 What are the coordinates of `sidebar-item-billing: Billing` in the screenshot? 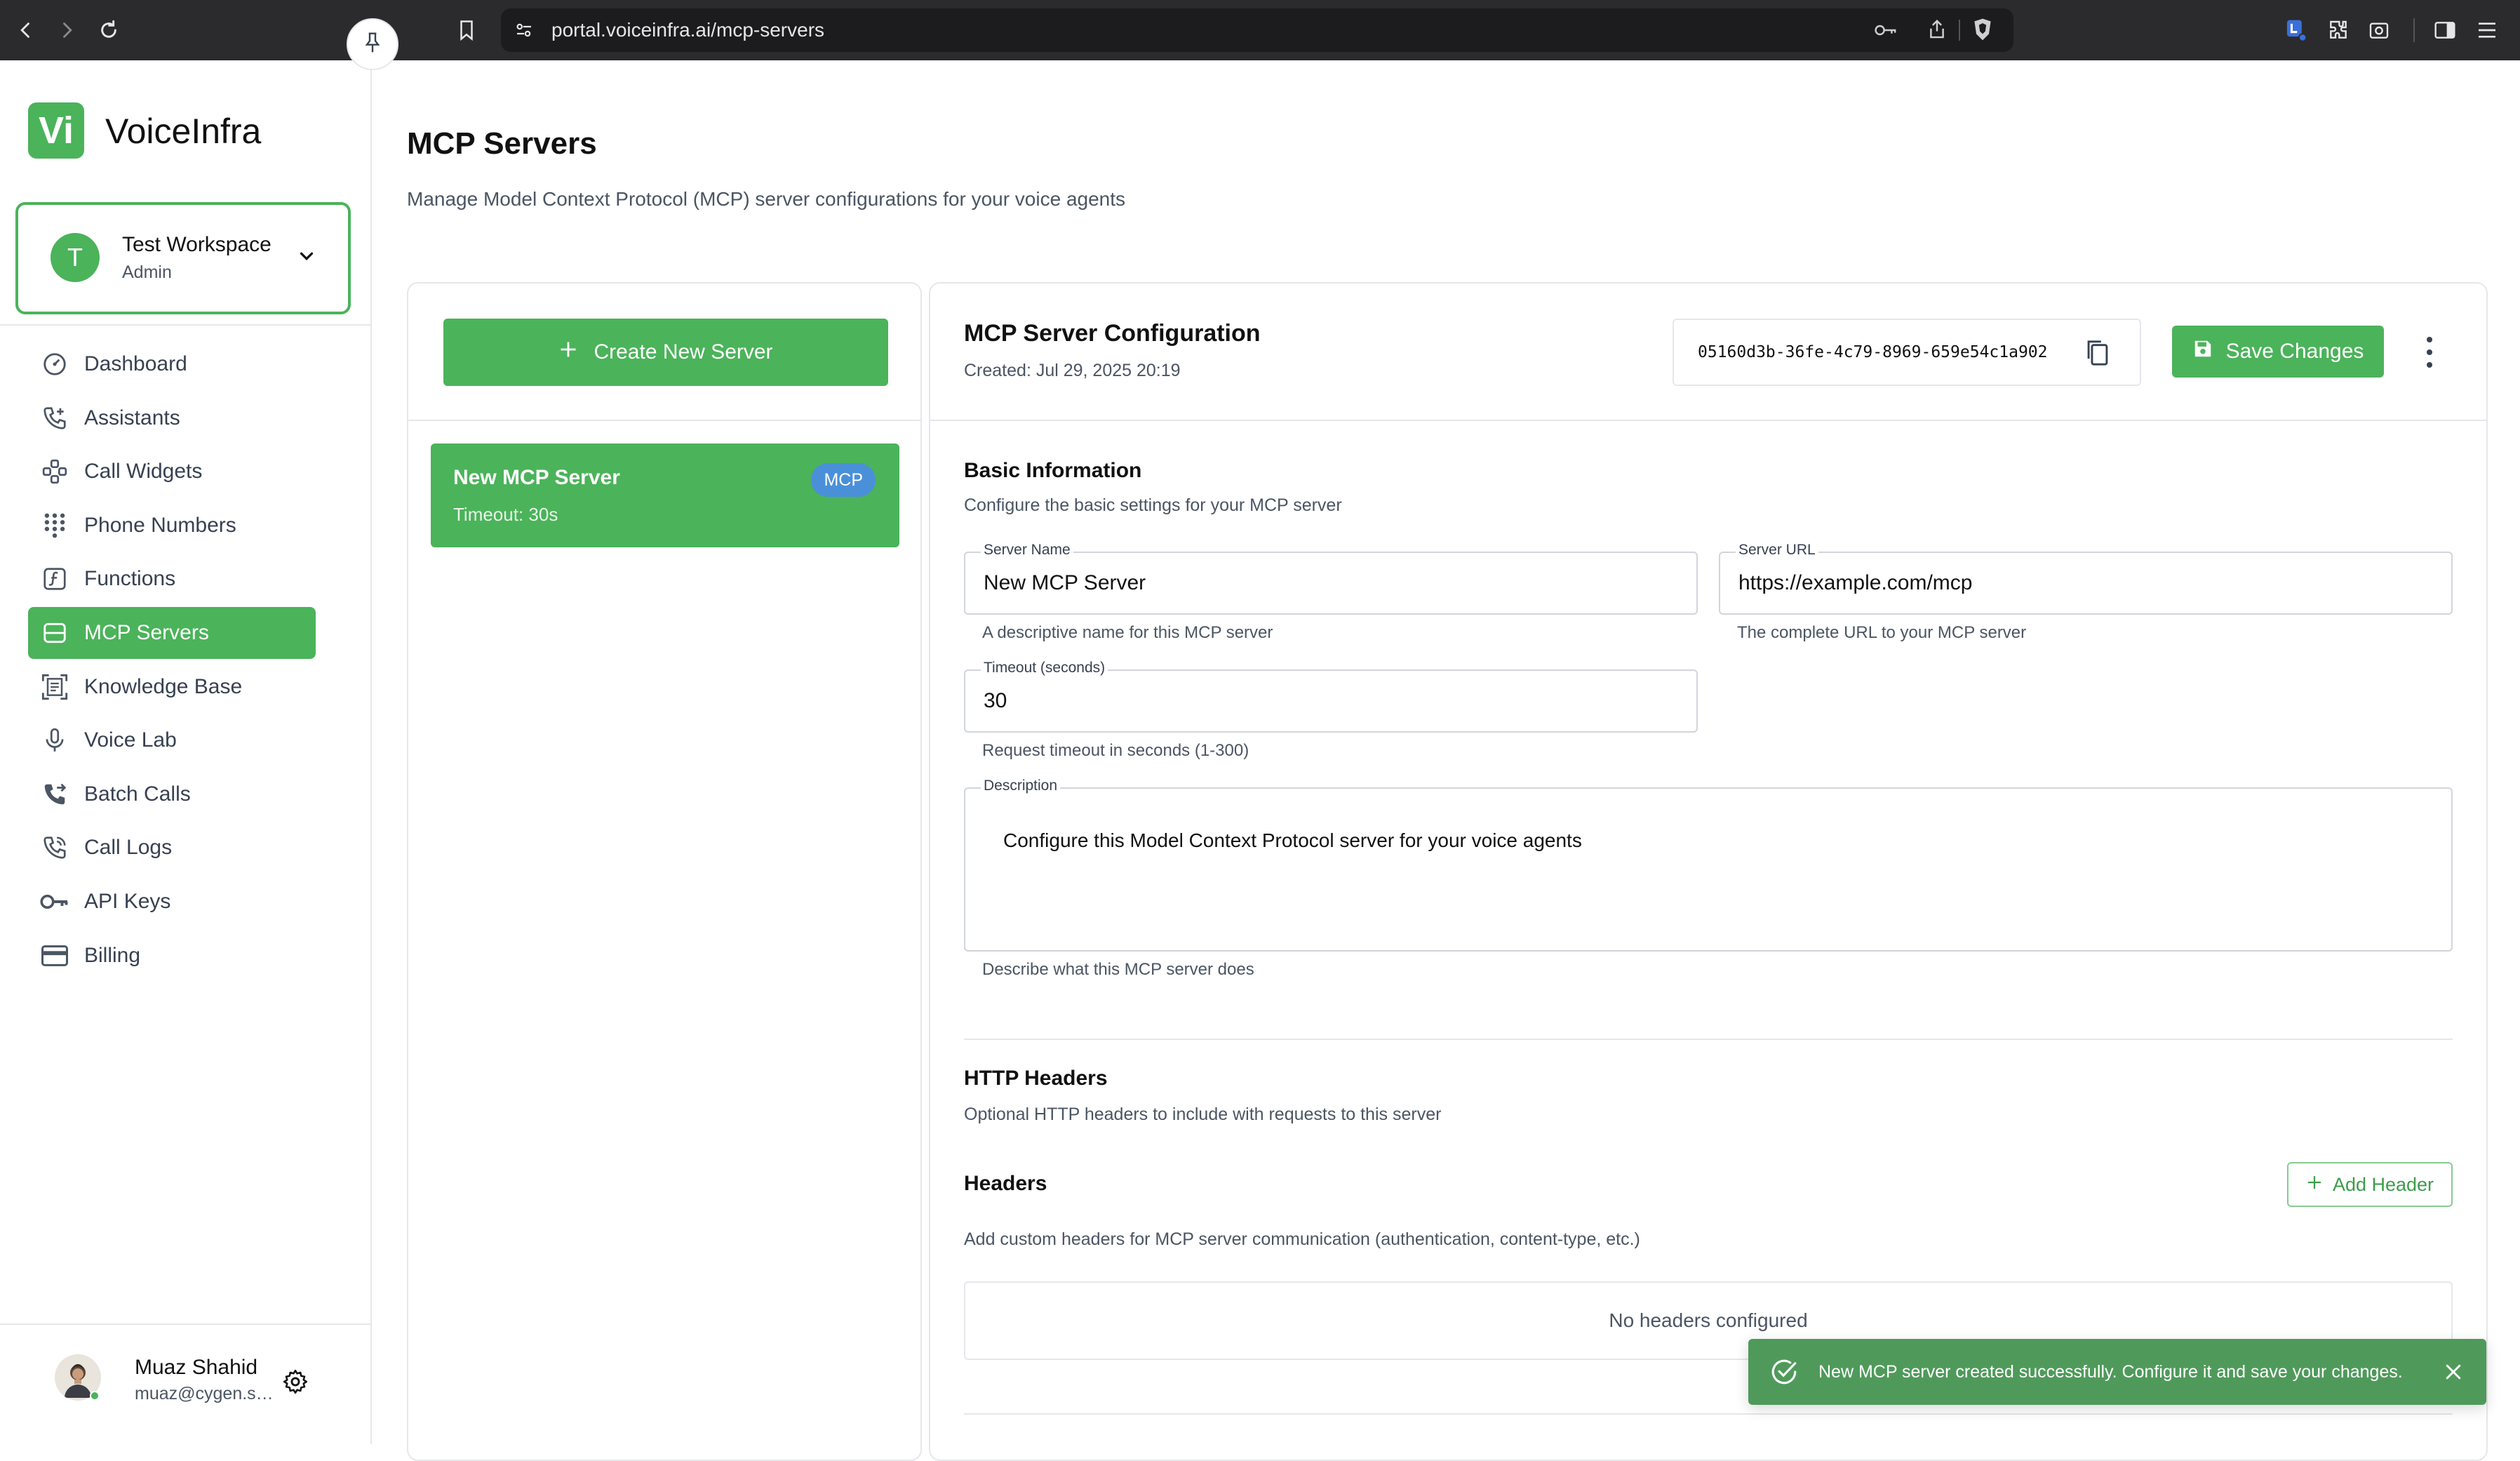 It's located at (172, 956).